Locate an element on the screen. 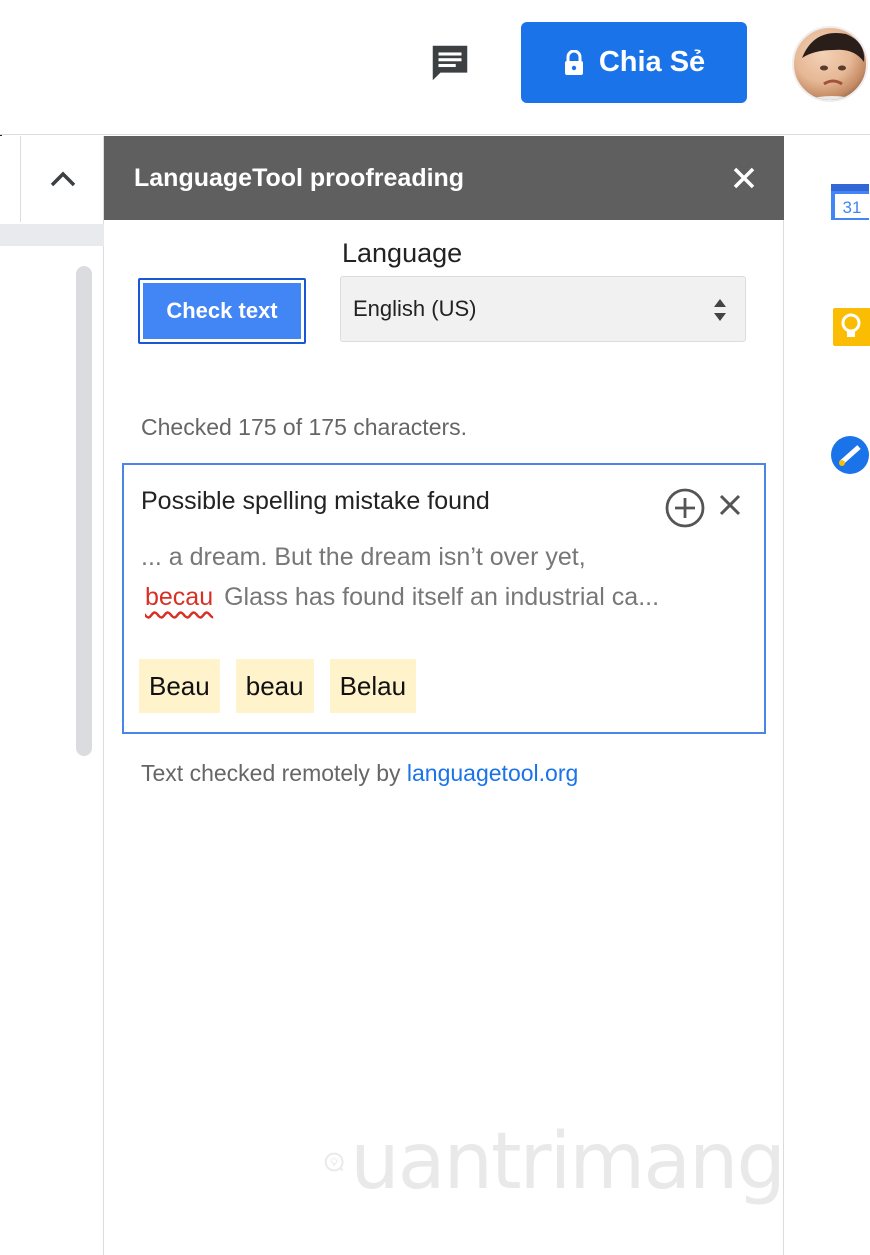 This screenshot has width=870, height=1255. collapse-button is located at coordinates (62, 179).